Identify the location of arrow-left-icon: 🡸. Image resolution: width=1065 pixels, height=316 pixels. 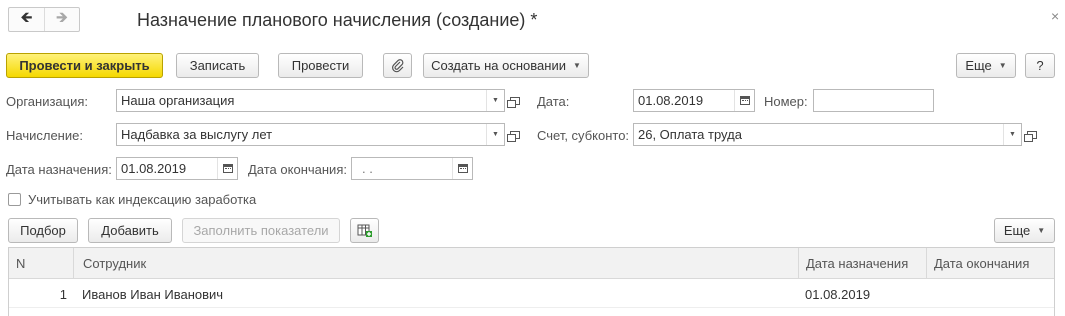
(26, 17).